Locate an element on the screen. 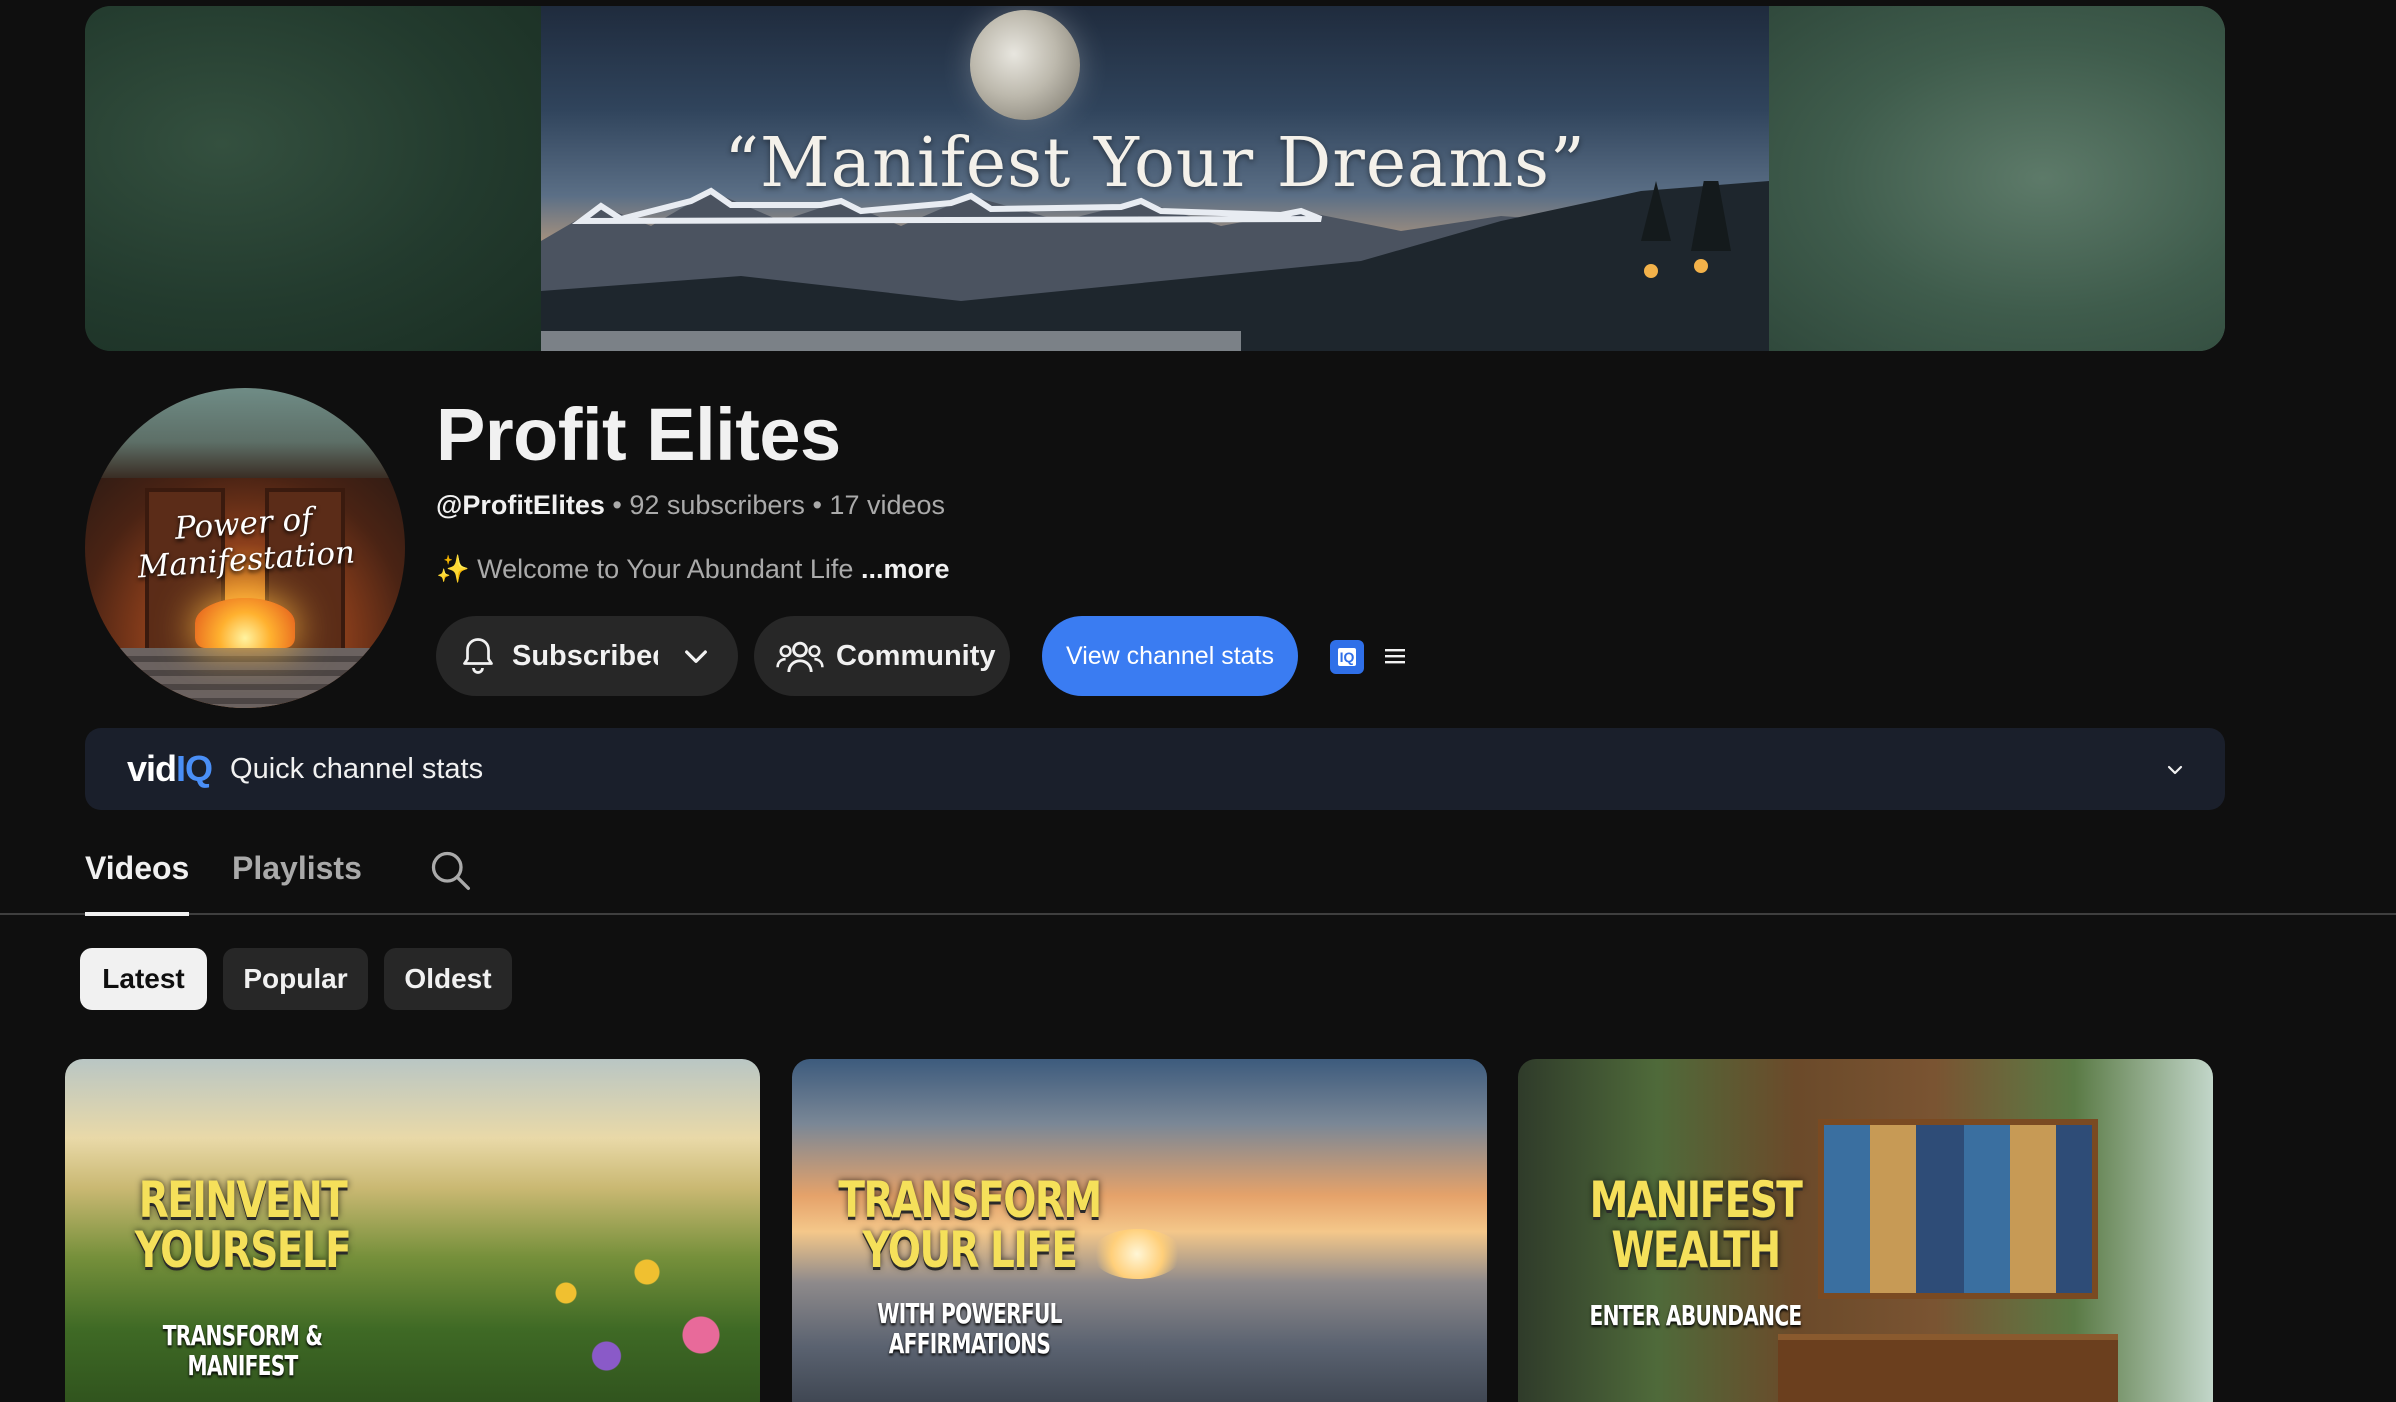  more-link: ...more is located at coordinates (905, 569).